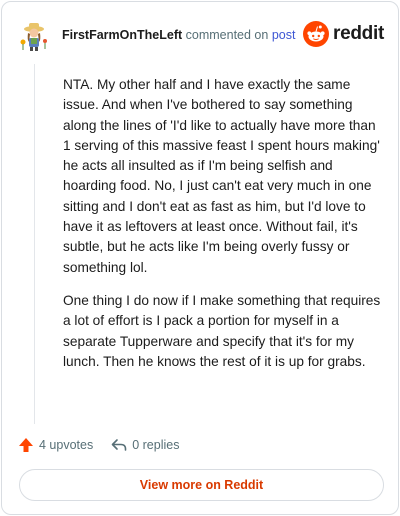 This screenshot has height=516, width=400. Describe the element at coordinates (227, 35) in the screenshot. I see `commented-on-text: commented on` at that location.